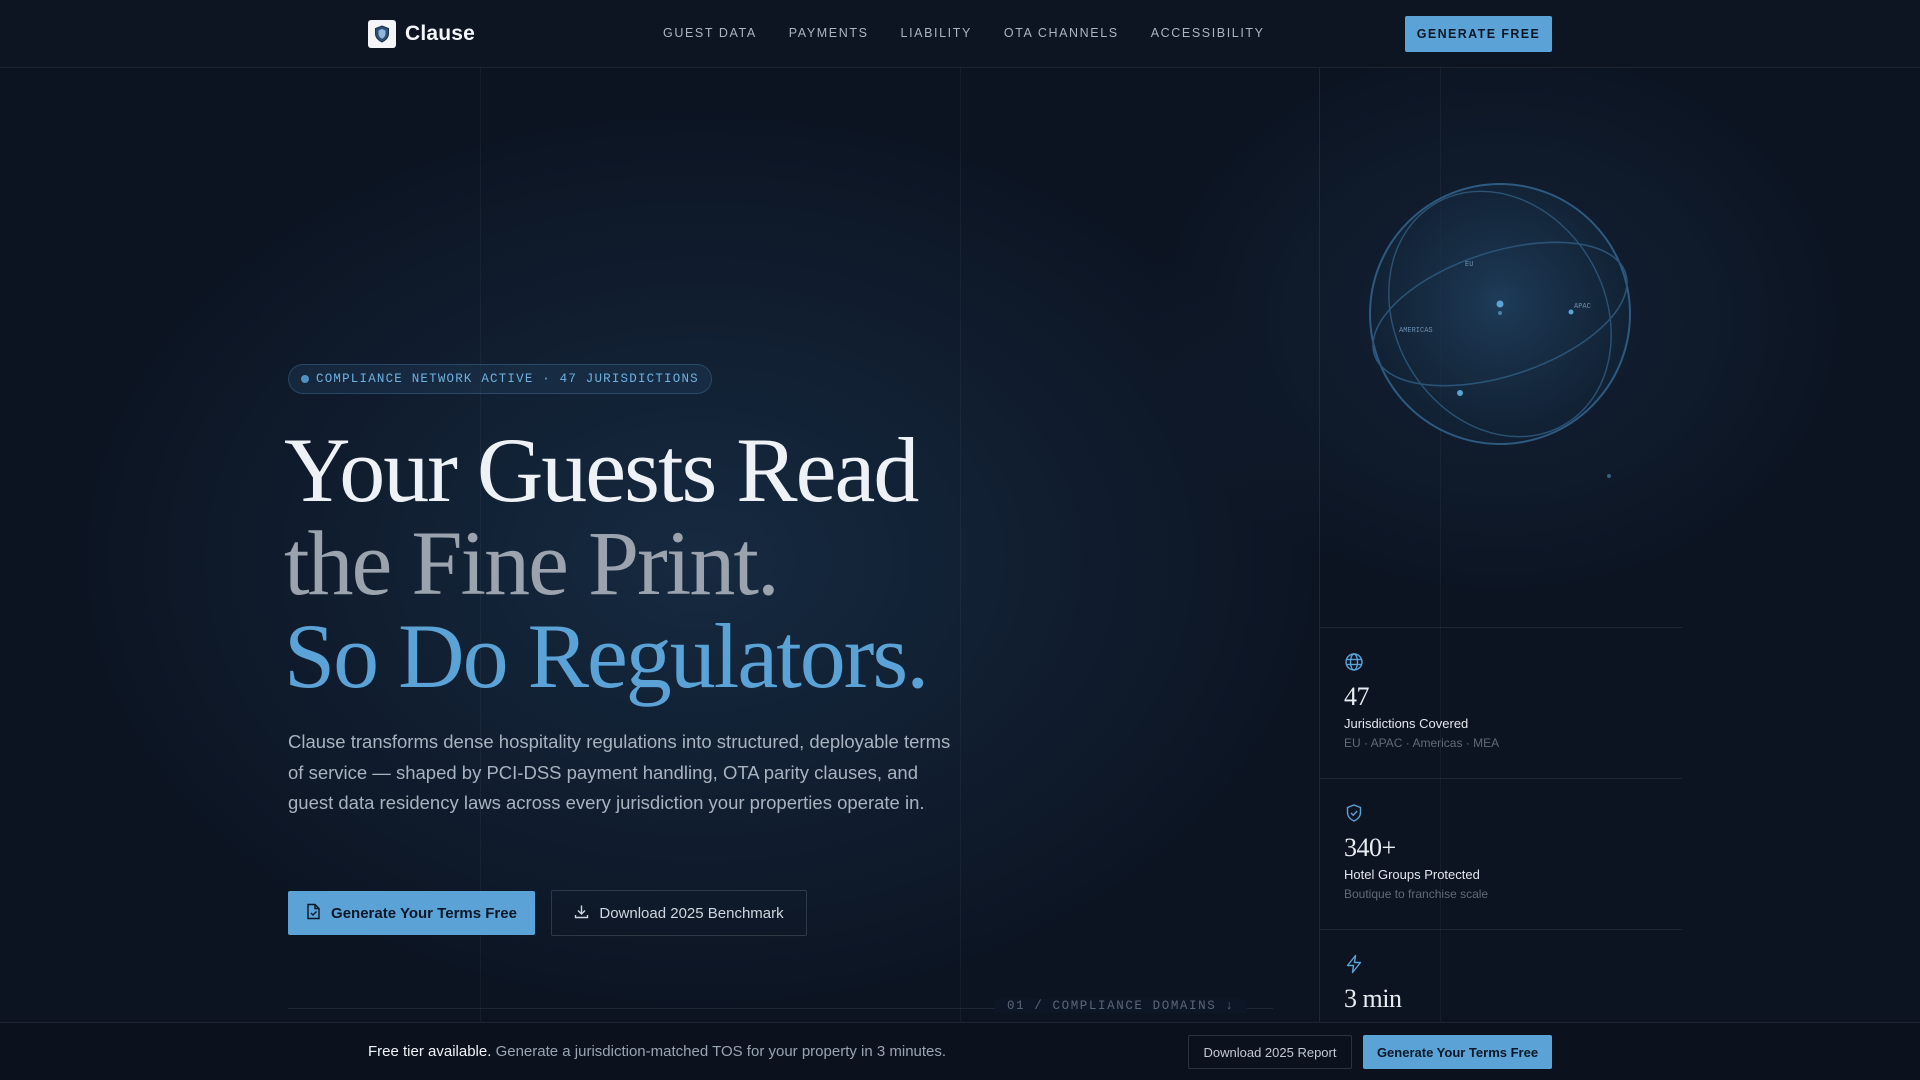 This screenshot has width=1920, height=1080. Describe the element at coordinates (1121, 1006) in the screenshot. I see `section-label: 01 / COMPLIANCE DOMAINS ↓` at that location.